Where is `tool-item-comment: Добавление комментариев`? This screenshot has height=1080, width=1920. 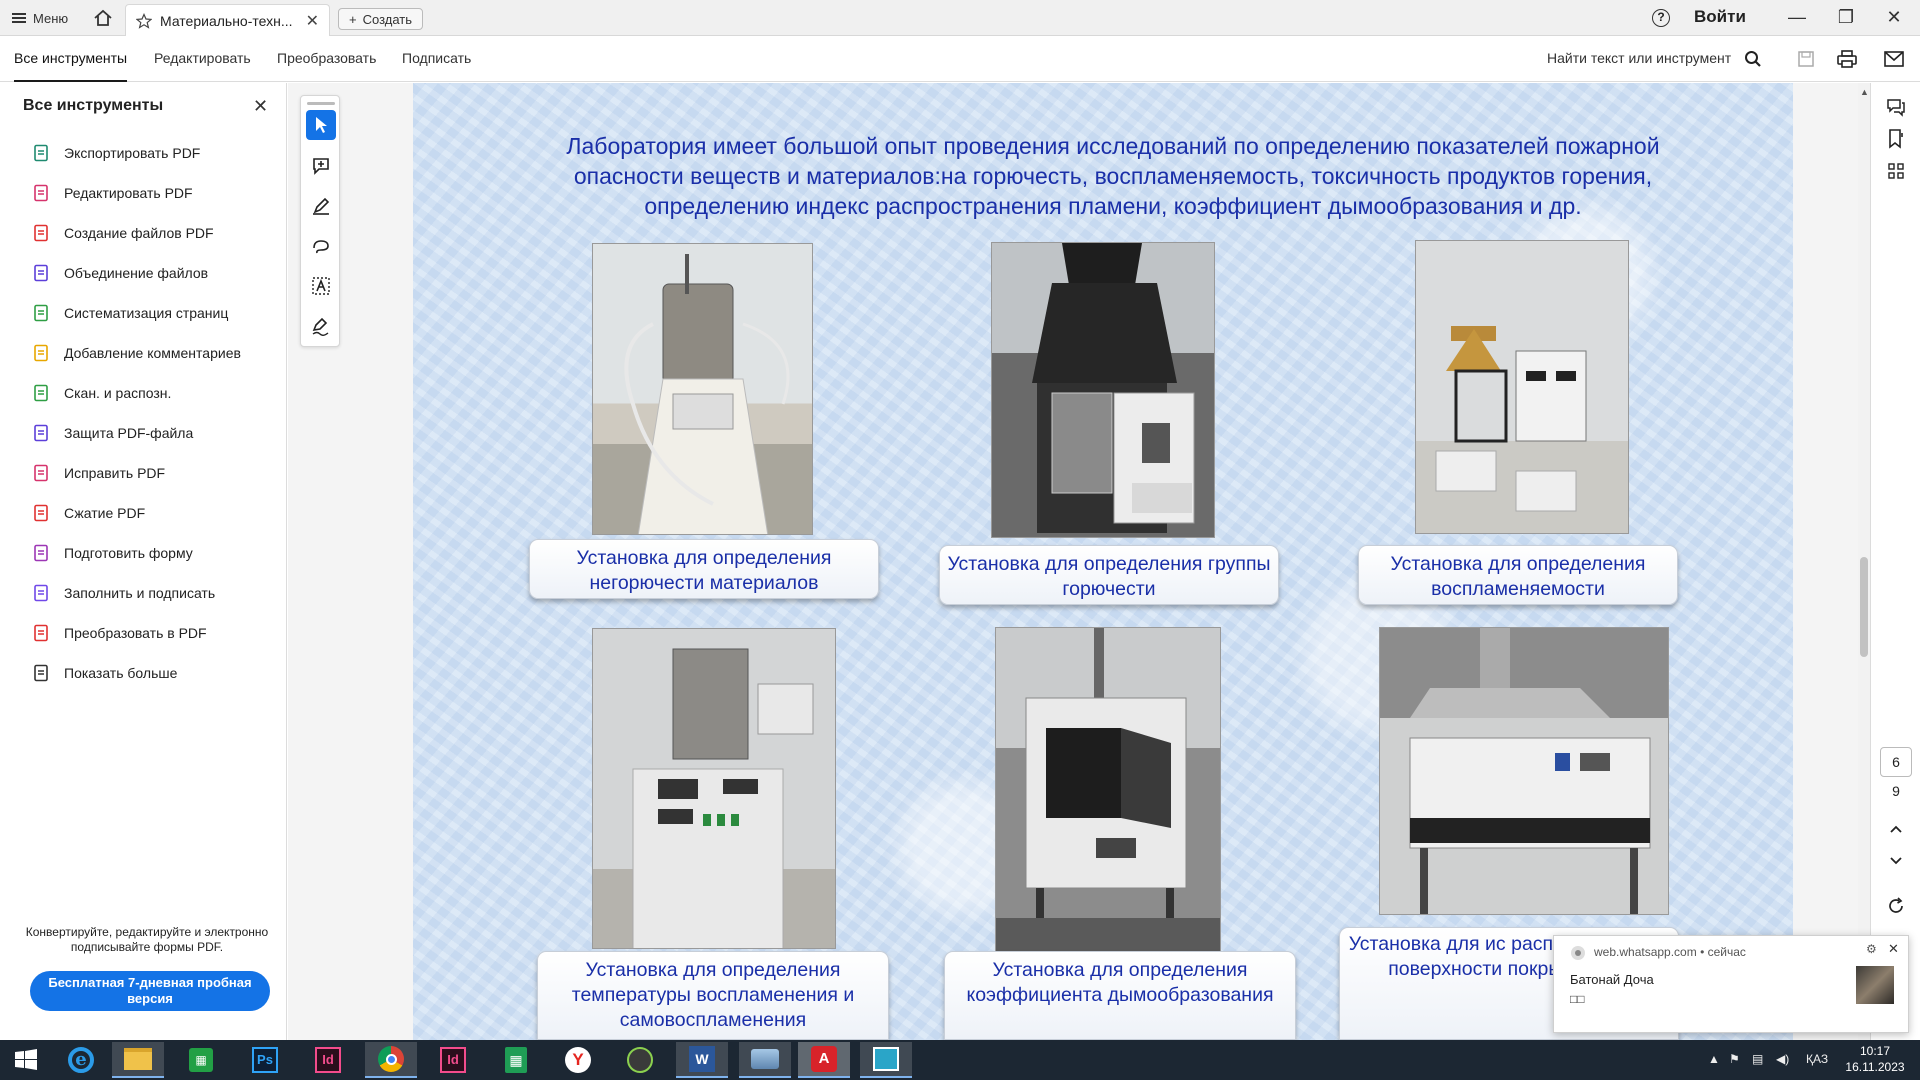
tool-item-comment: Добавление комментариев is located at coordinates (136, 353).